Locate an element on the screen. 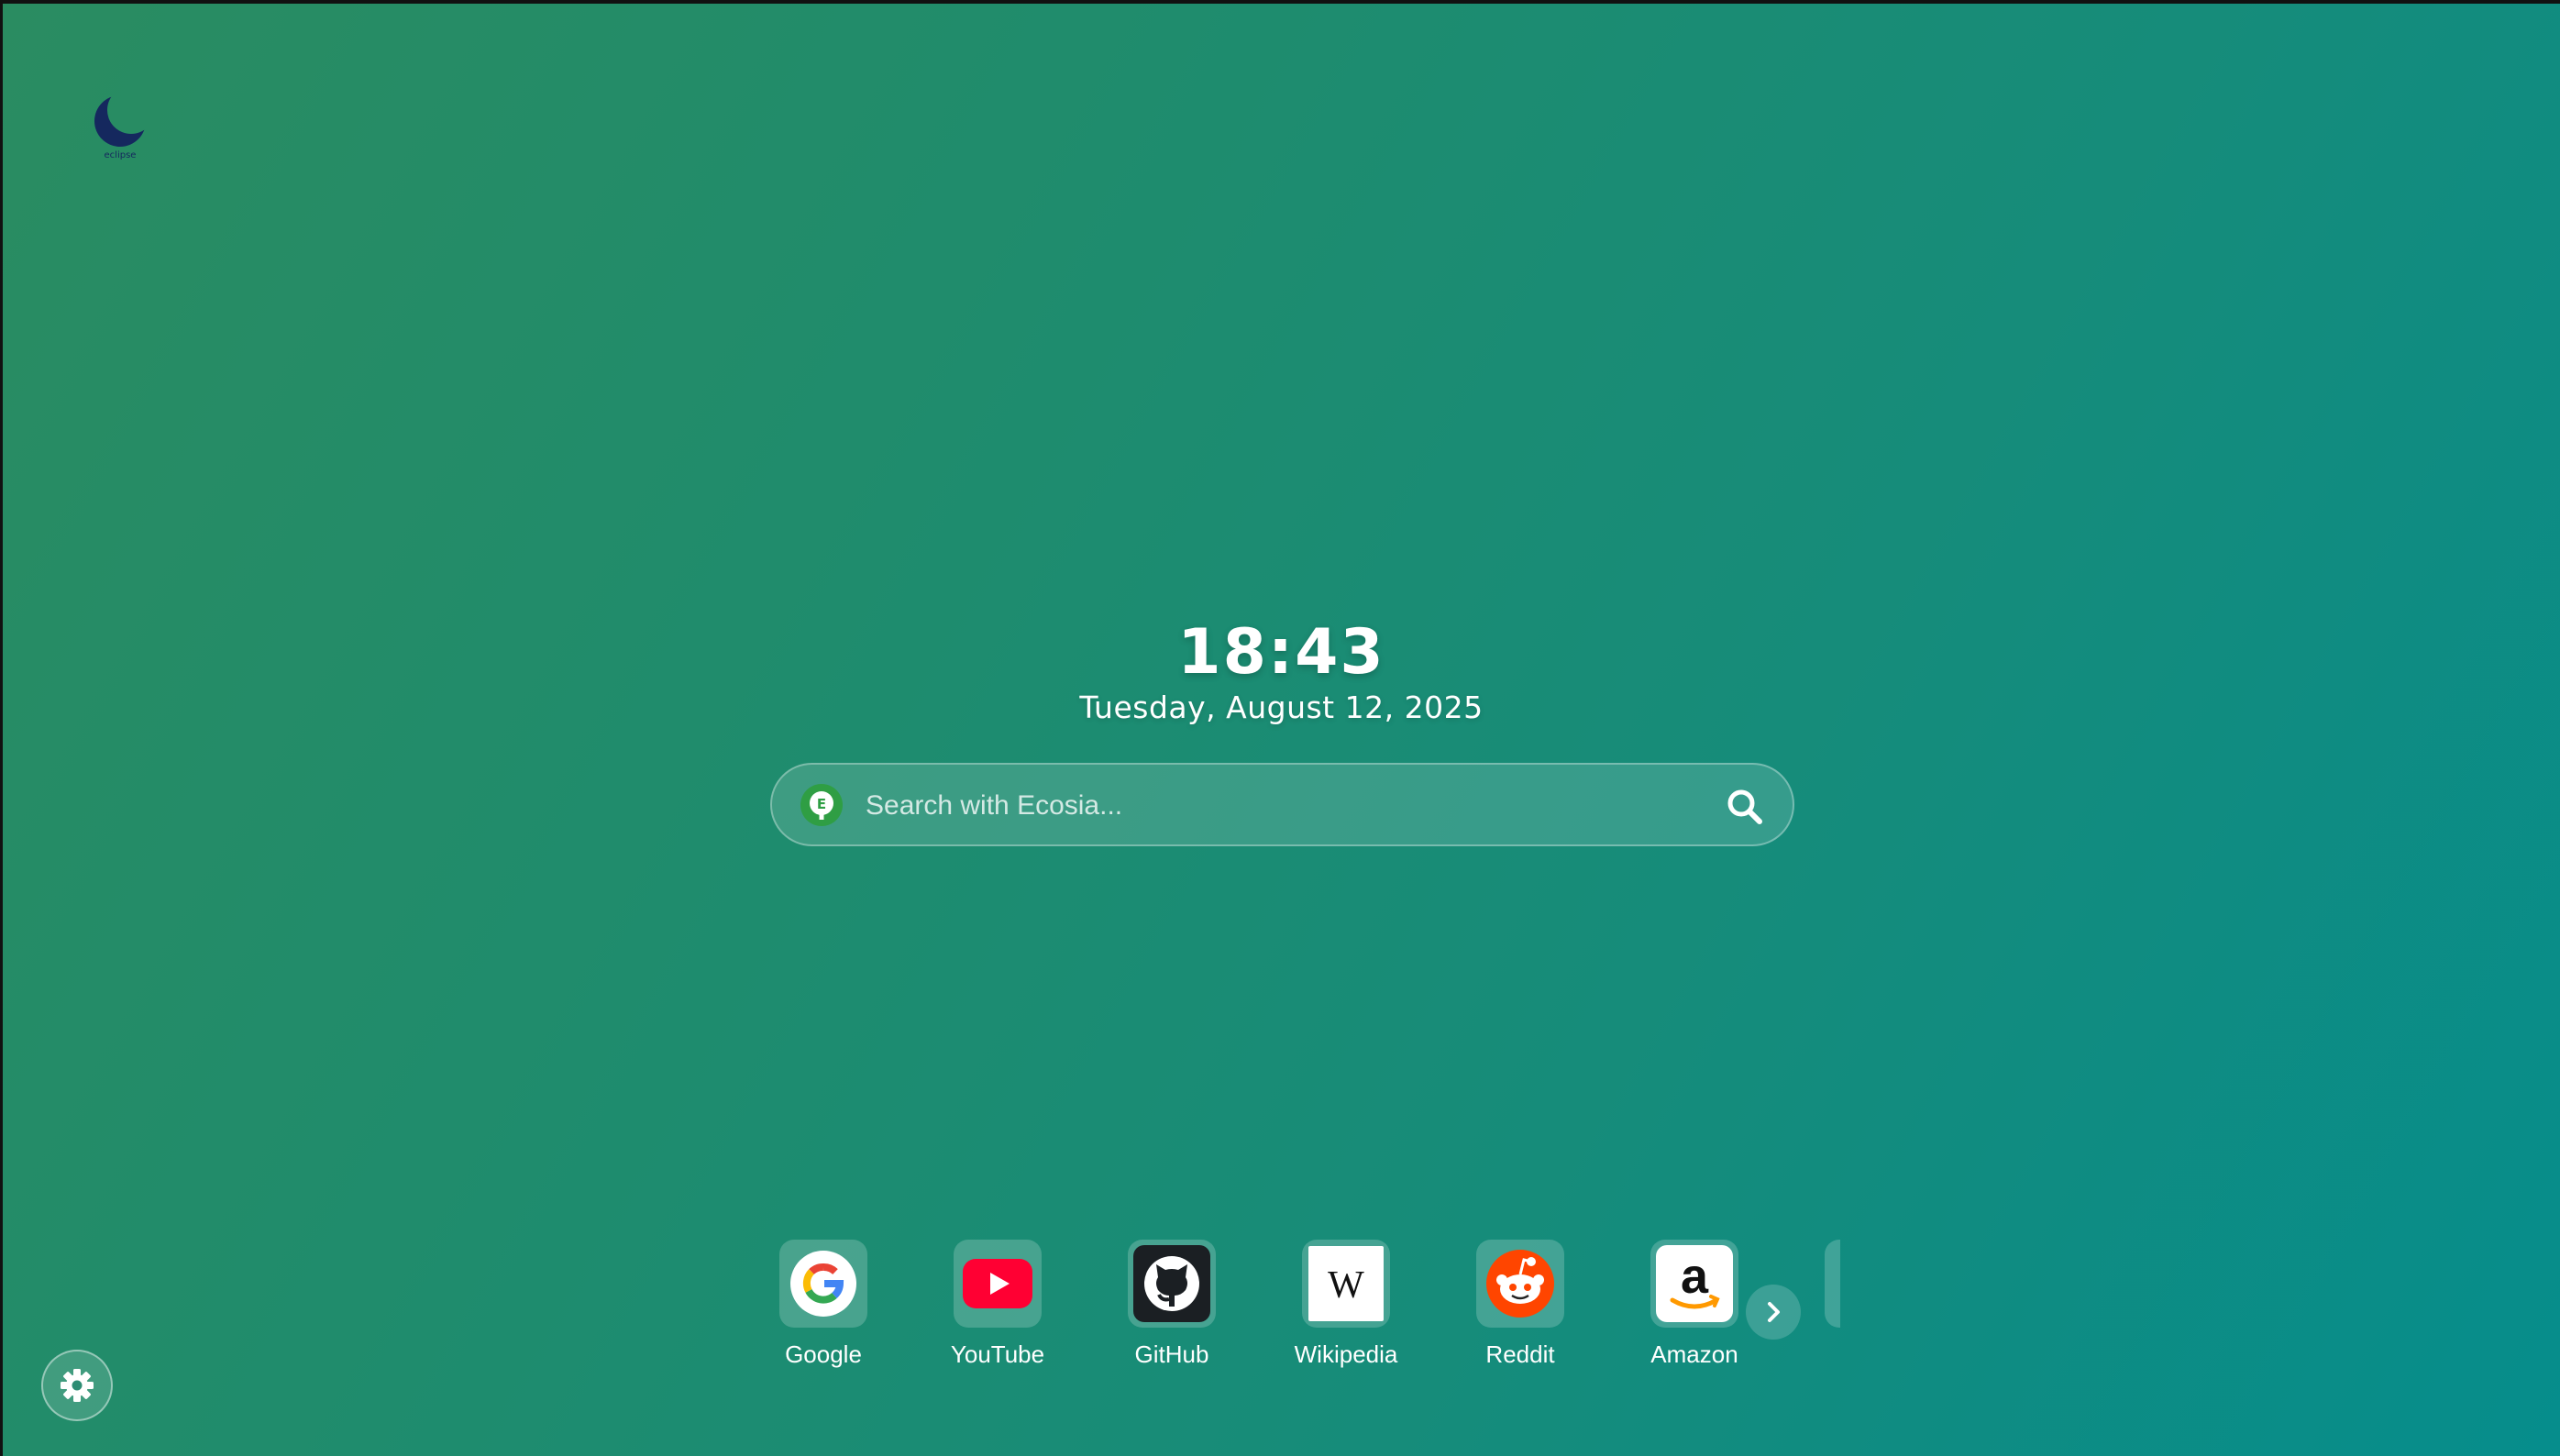 The image size is (2560, 1456). shortcut-tile: a is located at coordinates (1694, 1284).